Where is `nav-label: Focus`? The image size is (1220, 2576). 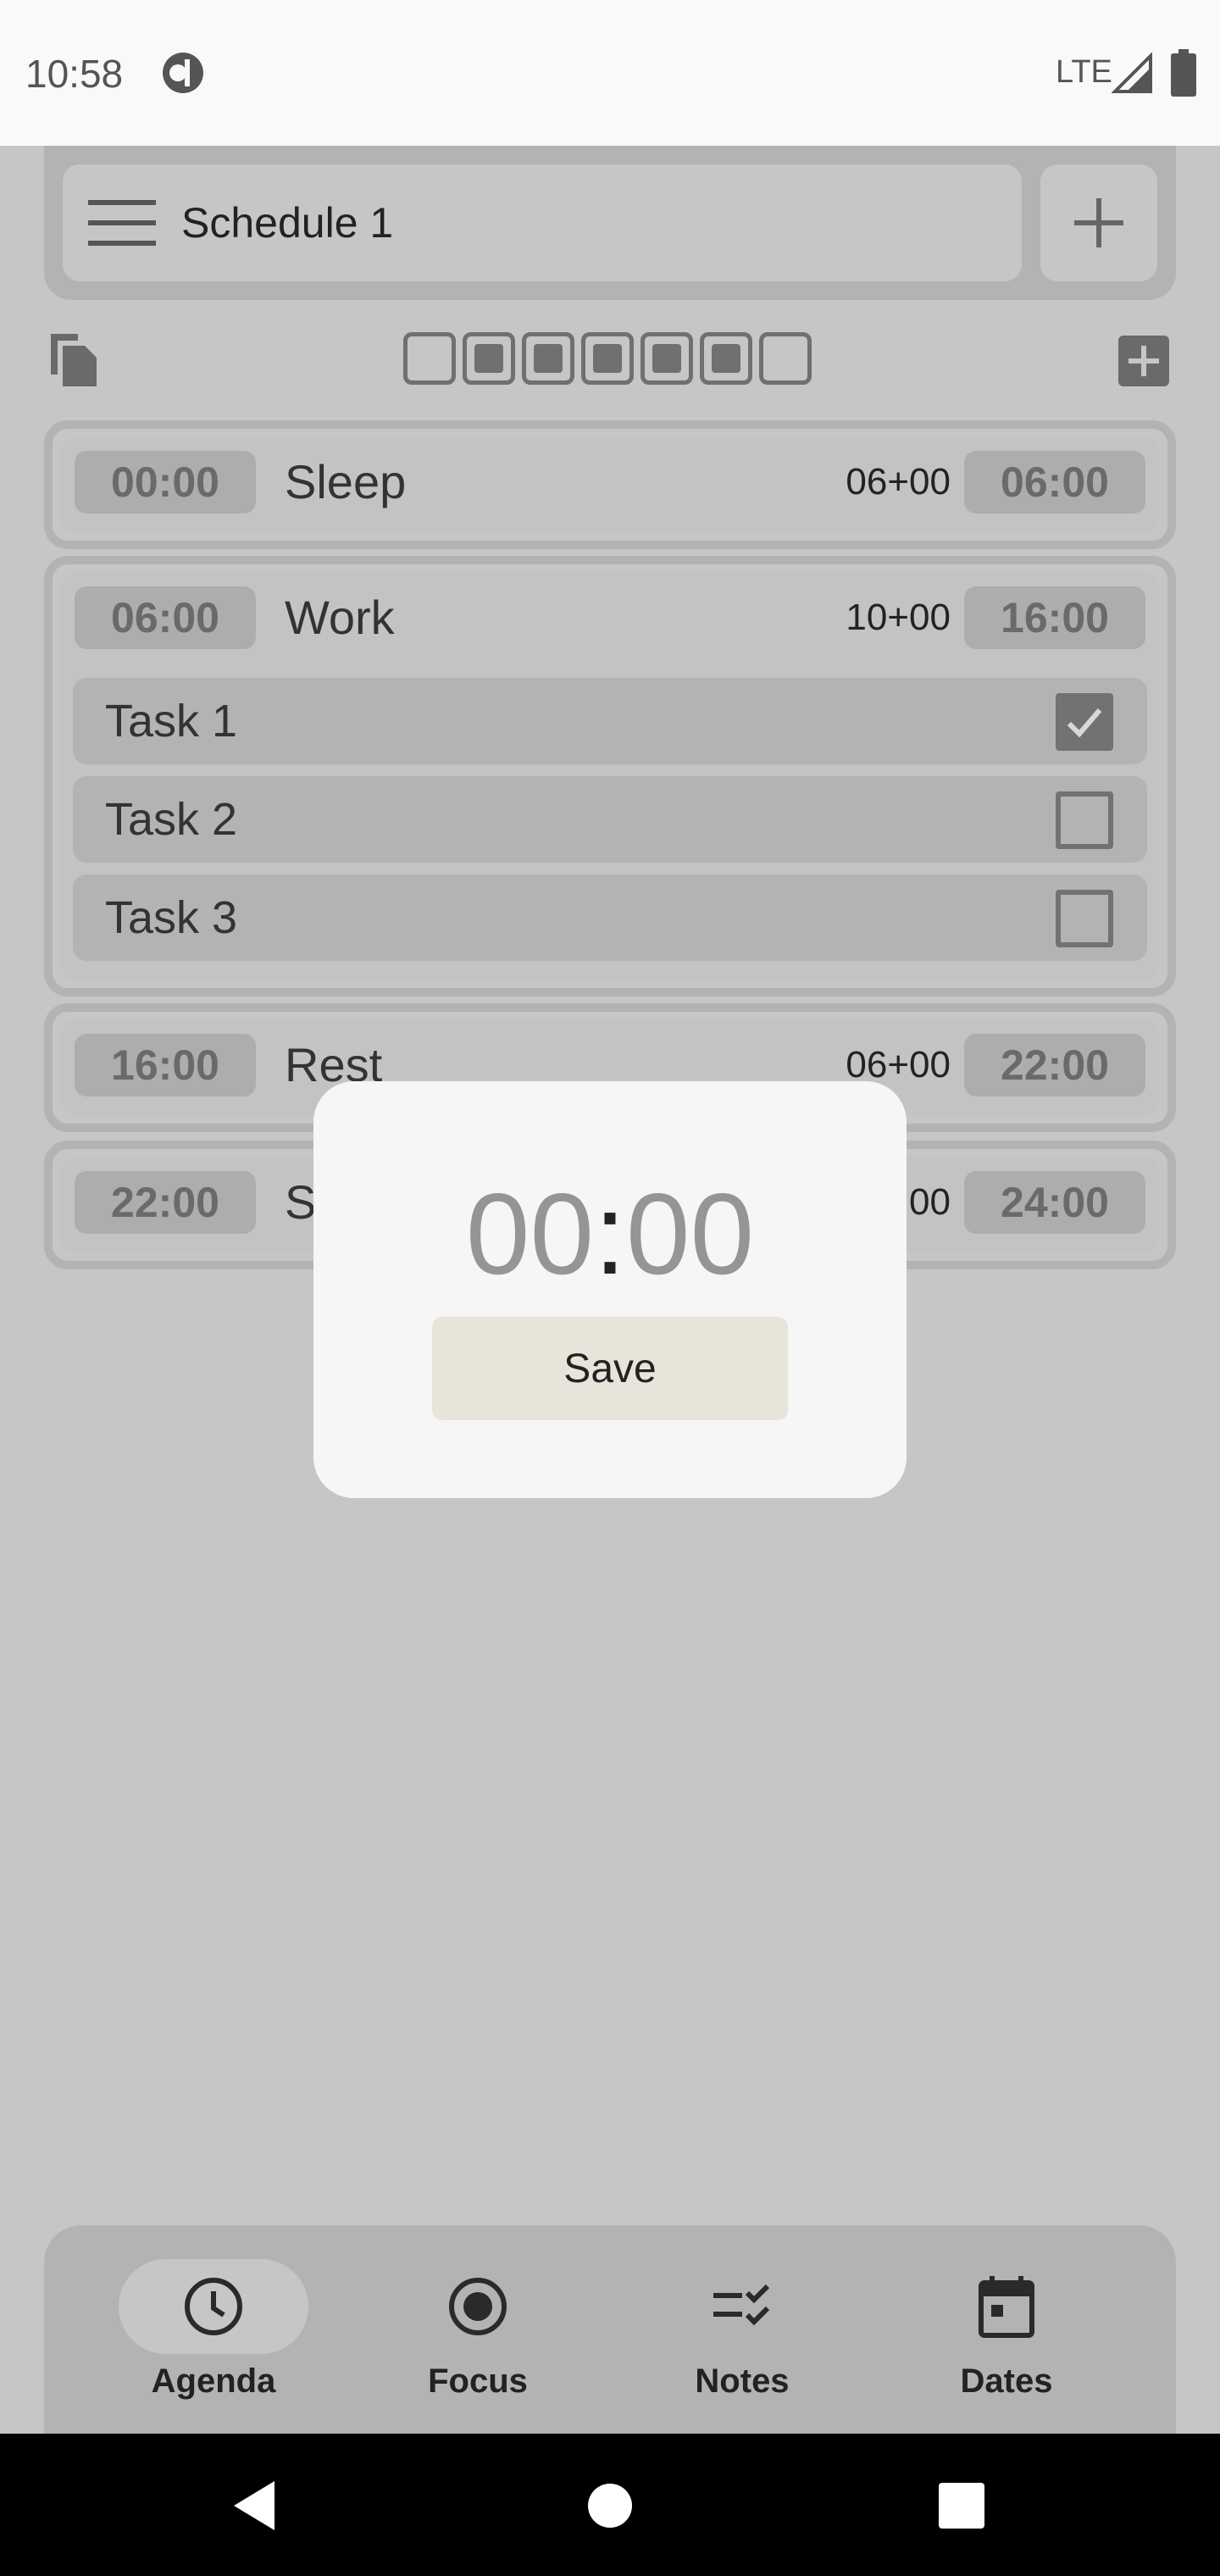 nav-label: Focus is located at coordinates (478, 2381).